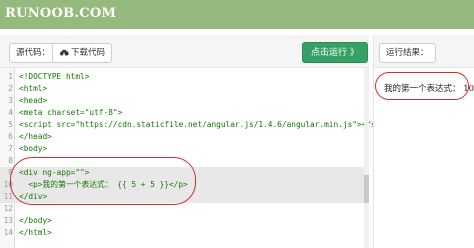 The width and height of the screenshot is (474, 248). What do you see at coordinates (8, 184) in the screenshot?
I see `line-number: 10` at bounding box center [8, 184].